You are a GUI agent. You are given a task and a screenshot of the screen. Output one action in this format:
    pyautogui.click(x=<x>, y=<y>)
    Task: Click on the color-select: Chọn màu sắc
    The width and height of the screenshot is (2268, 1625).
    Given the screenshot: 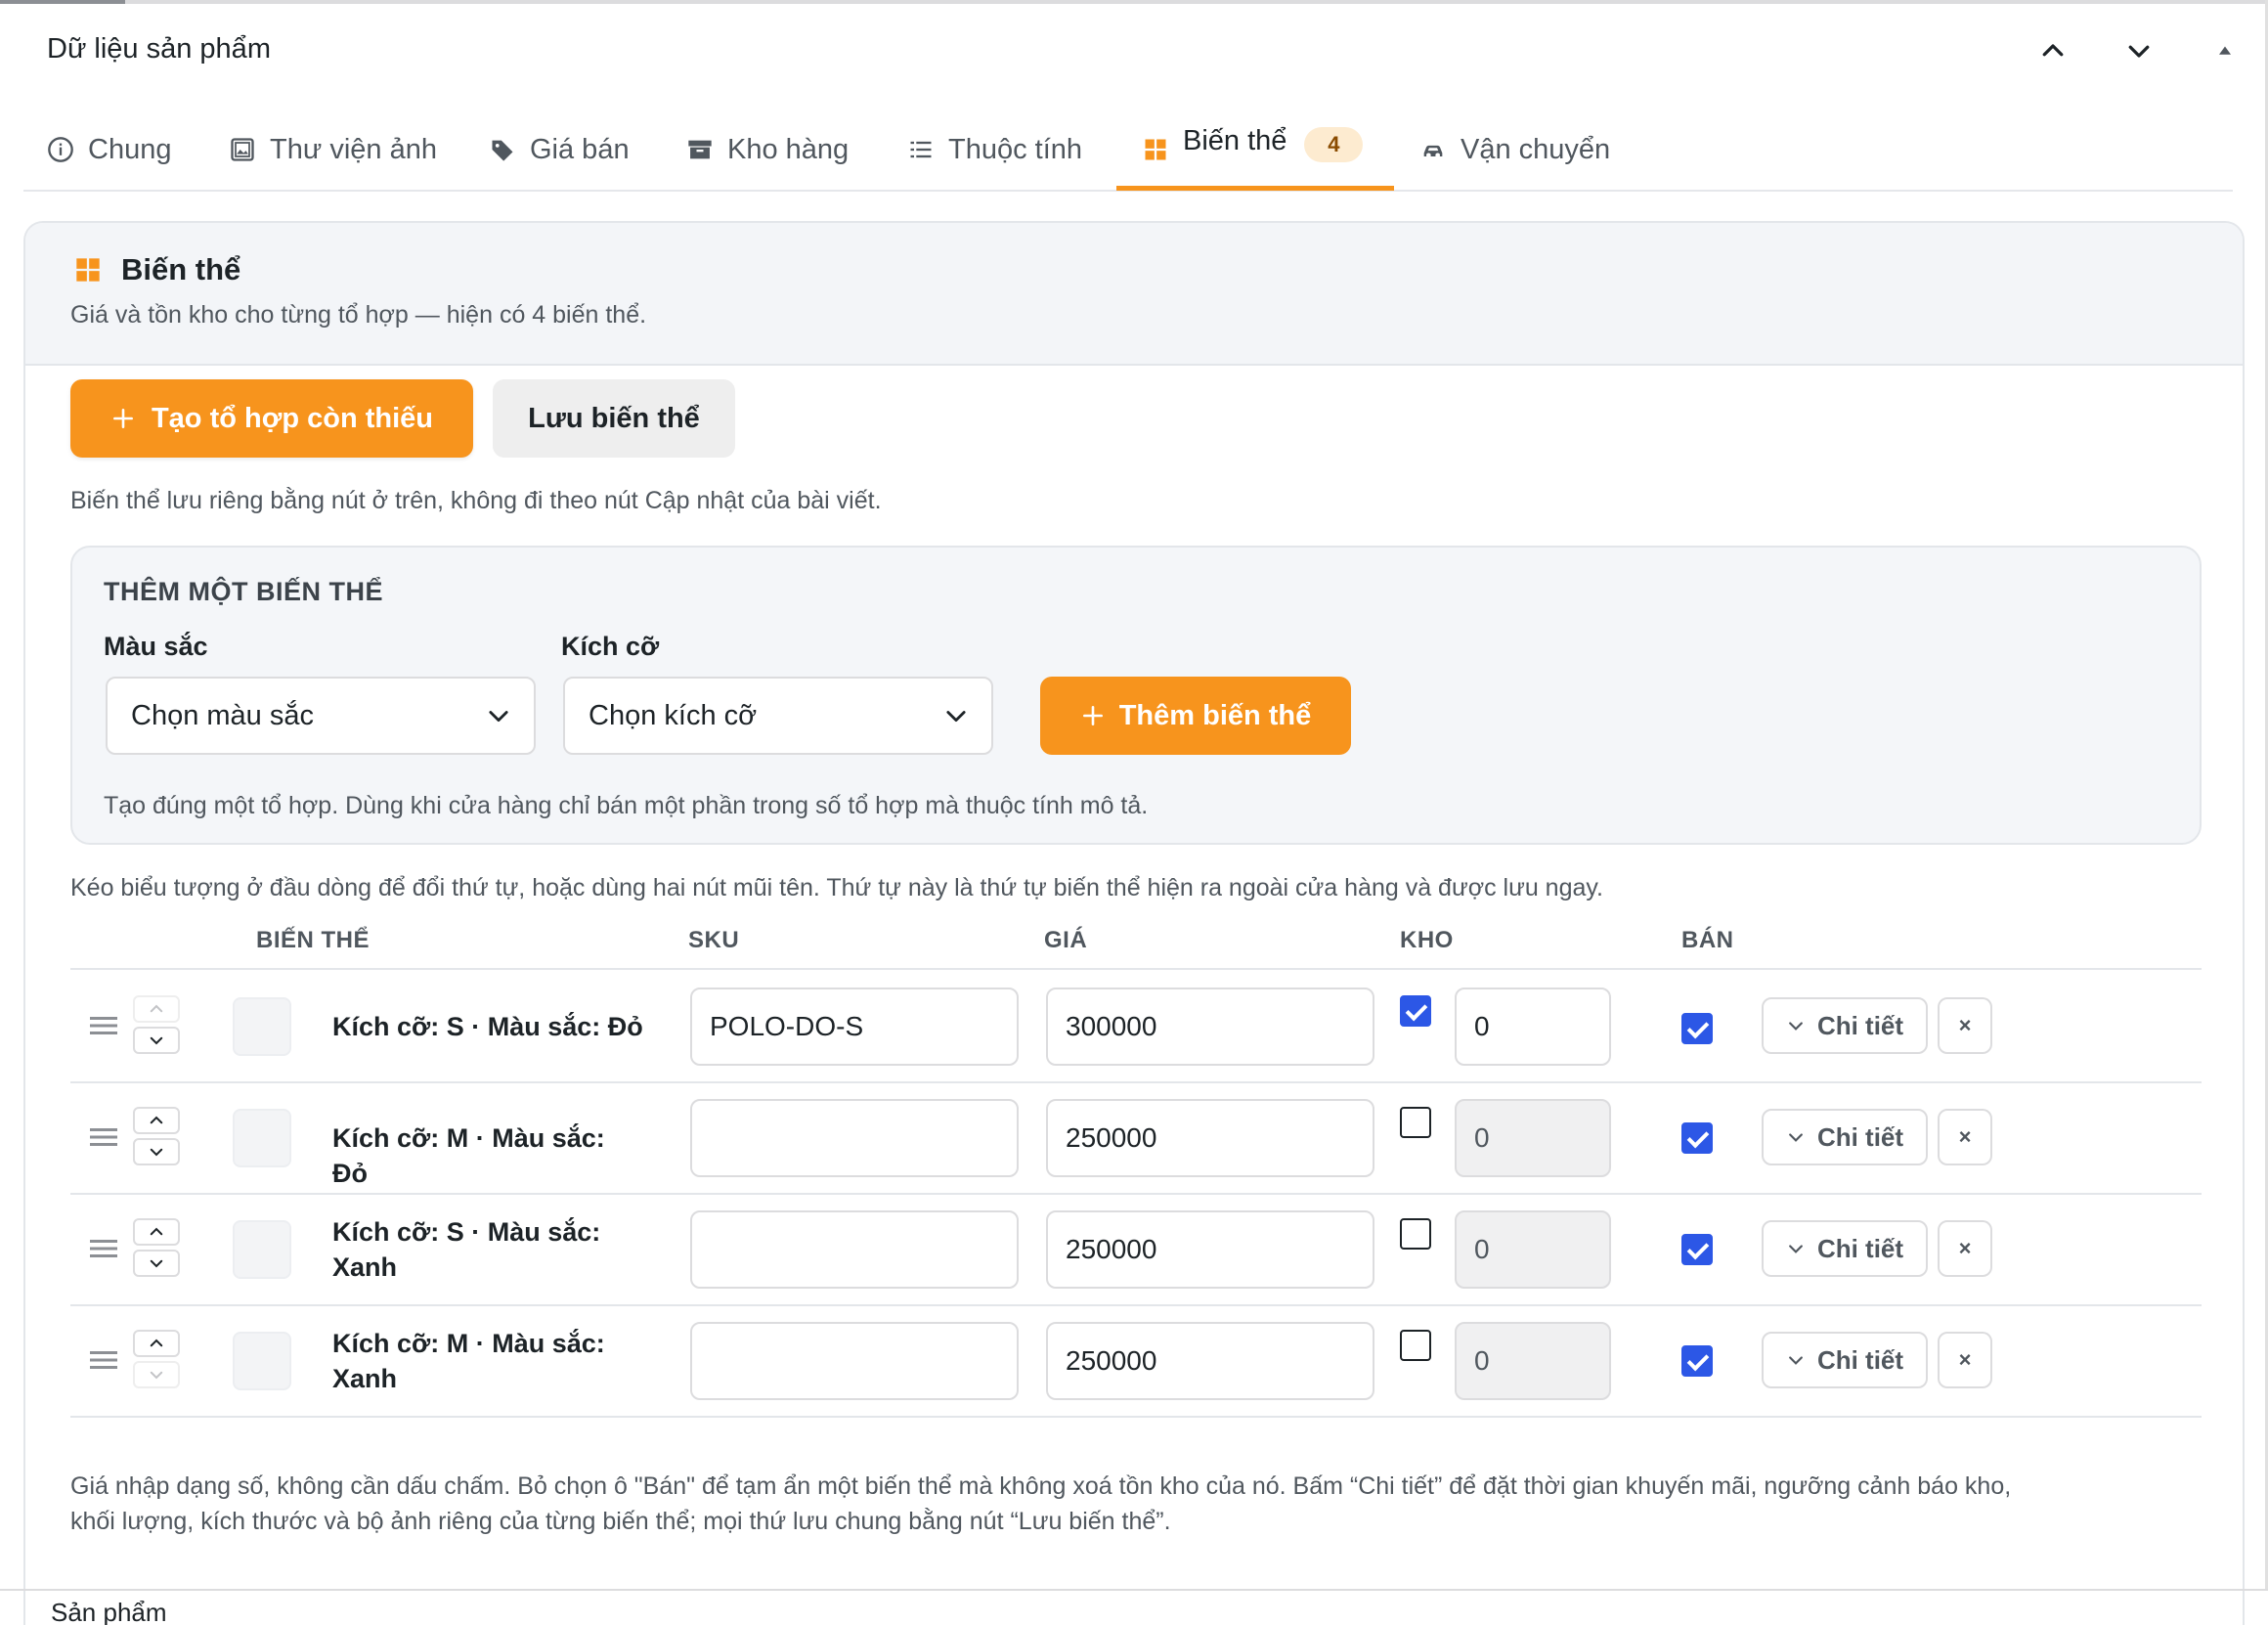 What is the action you would take?
    pyautogui.click(x=321, y=716)
    